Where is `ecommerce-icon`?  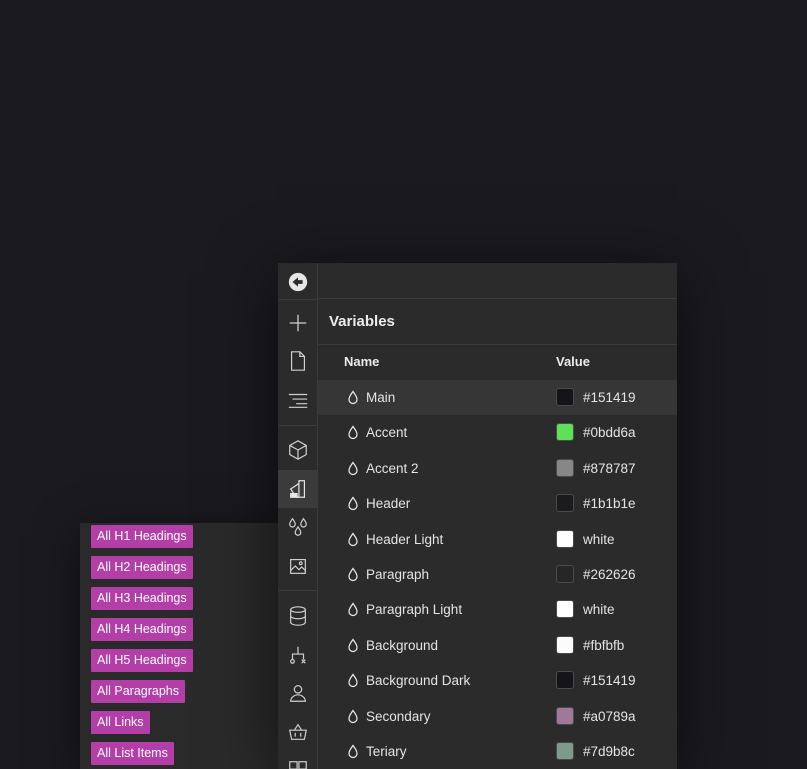
ecommerce-icon is located at coordinates (297, 732).